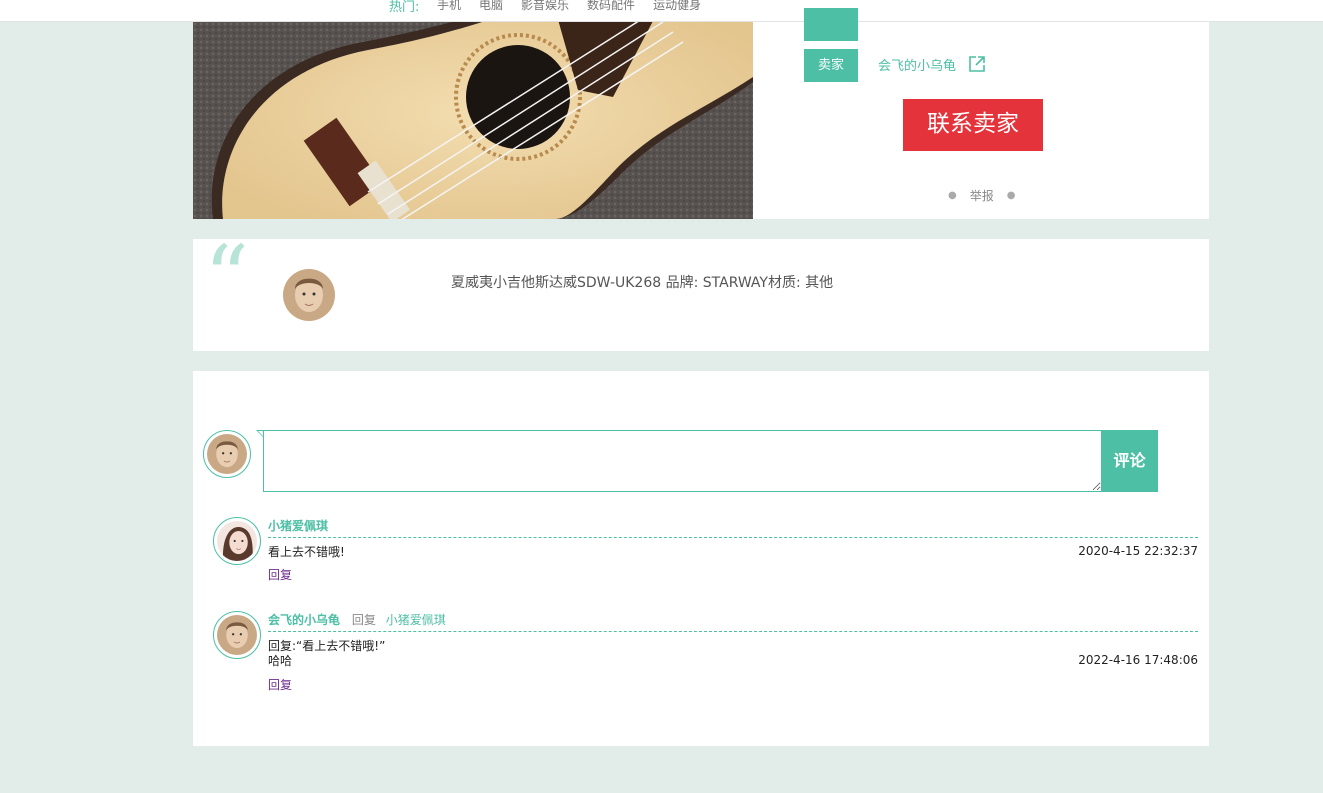  What do you see at coordinates (611, 6) in the screenshot?
I see `nav-category-accessories: 数码配件` at bounding box center [611, 6].